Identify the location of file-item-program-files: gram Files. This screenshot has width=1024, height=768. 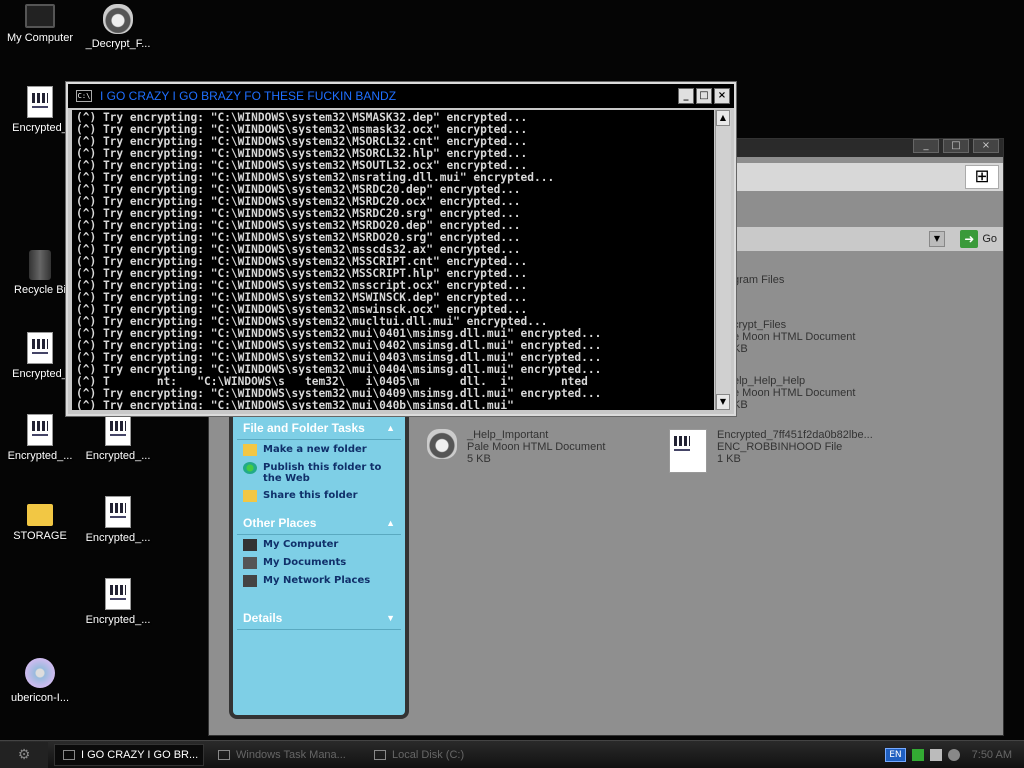
(758, 280).